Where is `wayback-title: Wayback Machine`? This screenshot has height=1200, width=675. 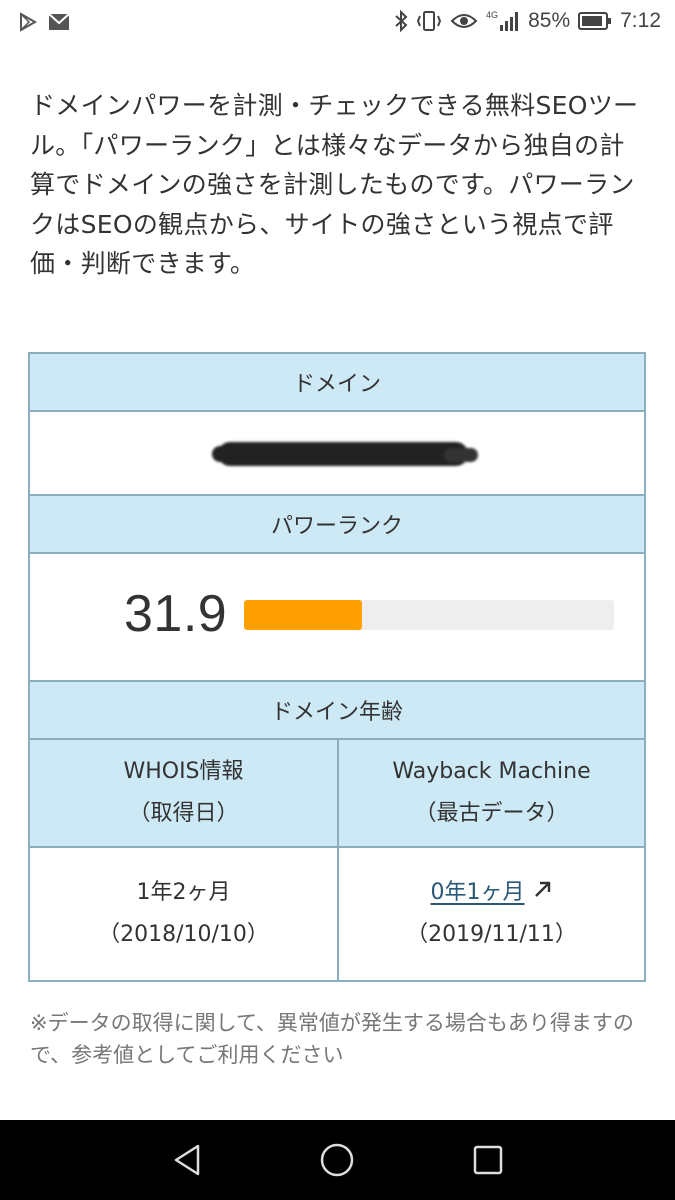
wayback-title: Wayback Machine is located at coordinates (491, 771).